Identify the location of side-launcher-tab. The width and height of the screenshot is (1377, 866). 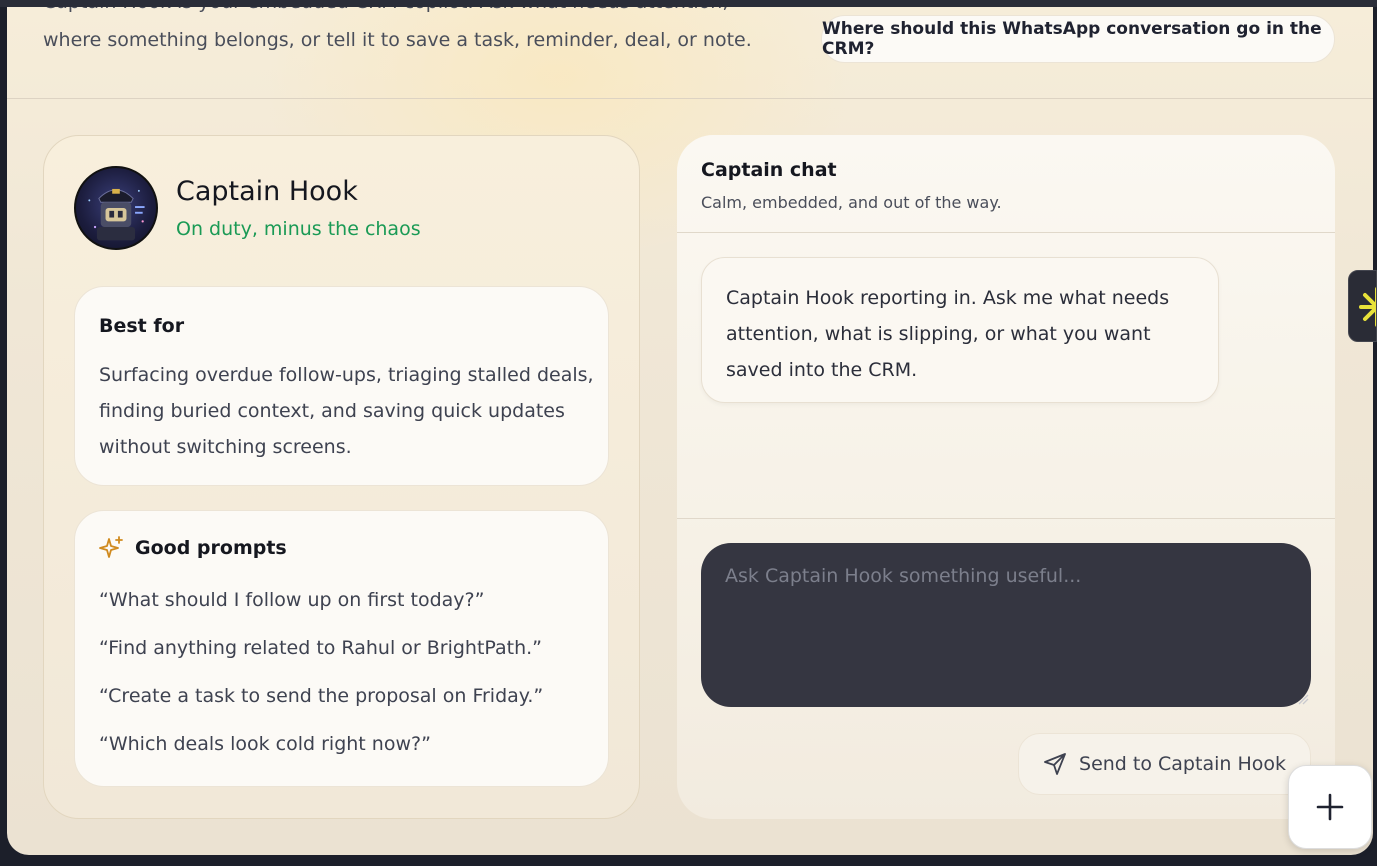
(1362, 306).